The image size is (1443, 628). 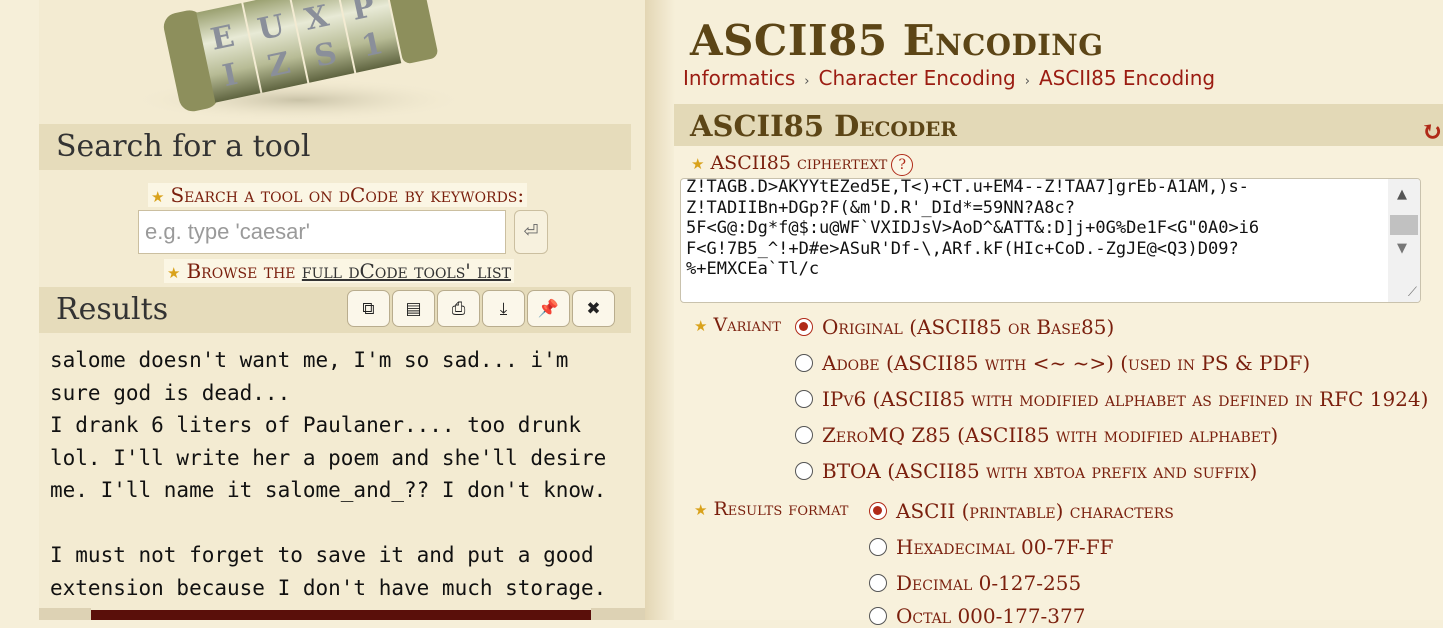 What do you see at coordinates (1127, 78) in the screenshot?
I see `breadcrumb-ascii85-encoding: ASCII85 Encoding` at bounding box center [1127, 78].